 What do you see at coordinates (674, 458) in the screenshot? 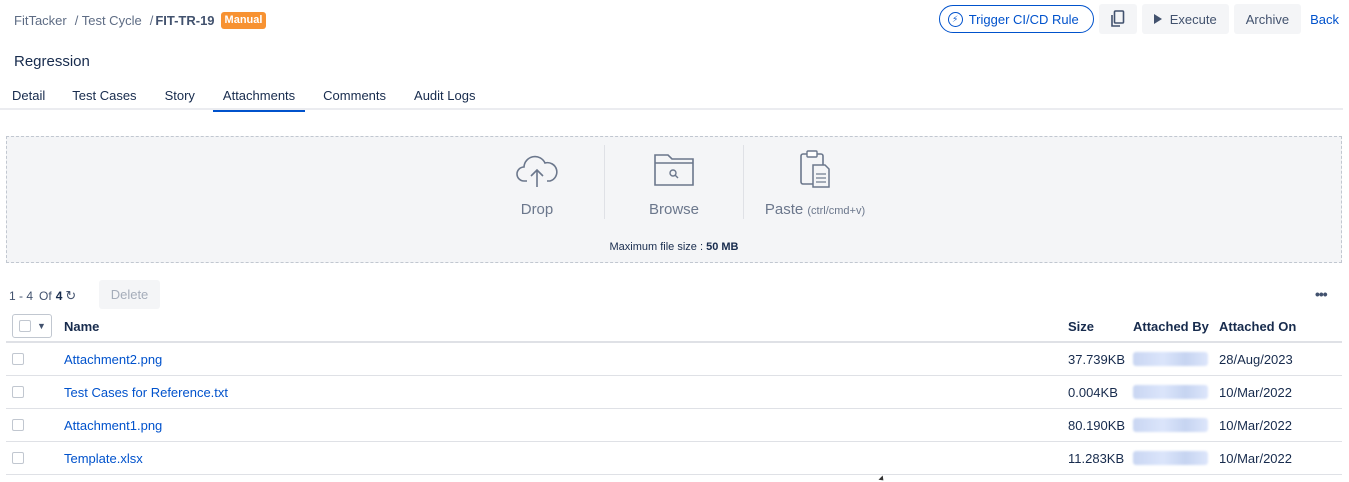
I see `table-row: Template.xlsx 11.283KB 10/Mar/2022` at bounding box center [674, 458].